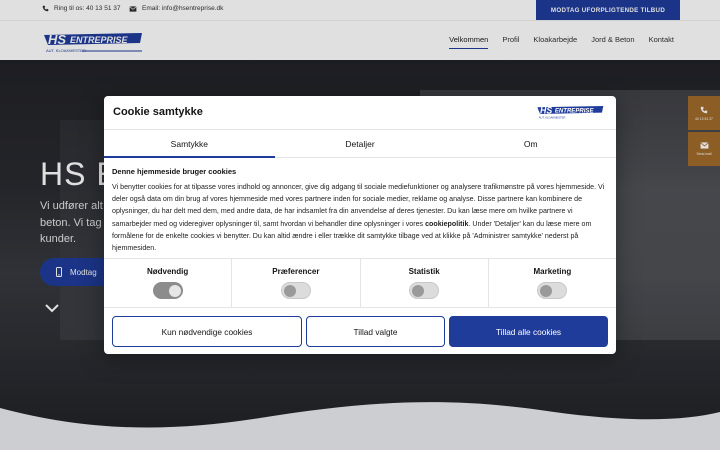 This screenshot has height=450, width=720. What do you see at coordinates (552, 271) in the screenshot?
I see `toggle-label-marketing: Marketing` at bounding box center [552, 271].